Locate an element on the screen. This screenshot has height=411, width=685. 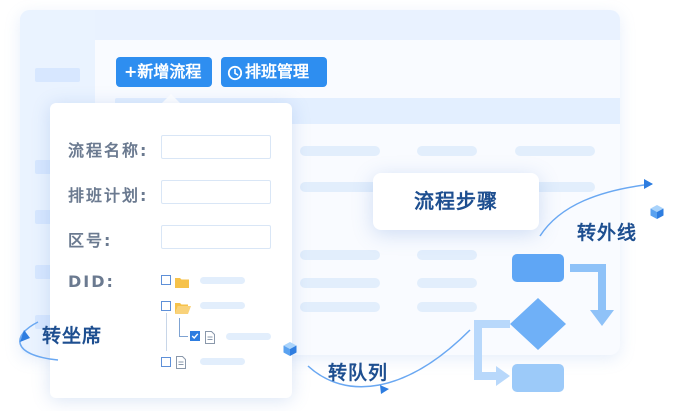
to-queue-label: 转队列 is located at coordinates (358, 373).